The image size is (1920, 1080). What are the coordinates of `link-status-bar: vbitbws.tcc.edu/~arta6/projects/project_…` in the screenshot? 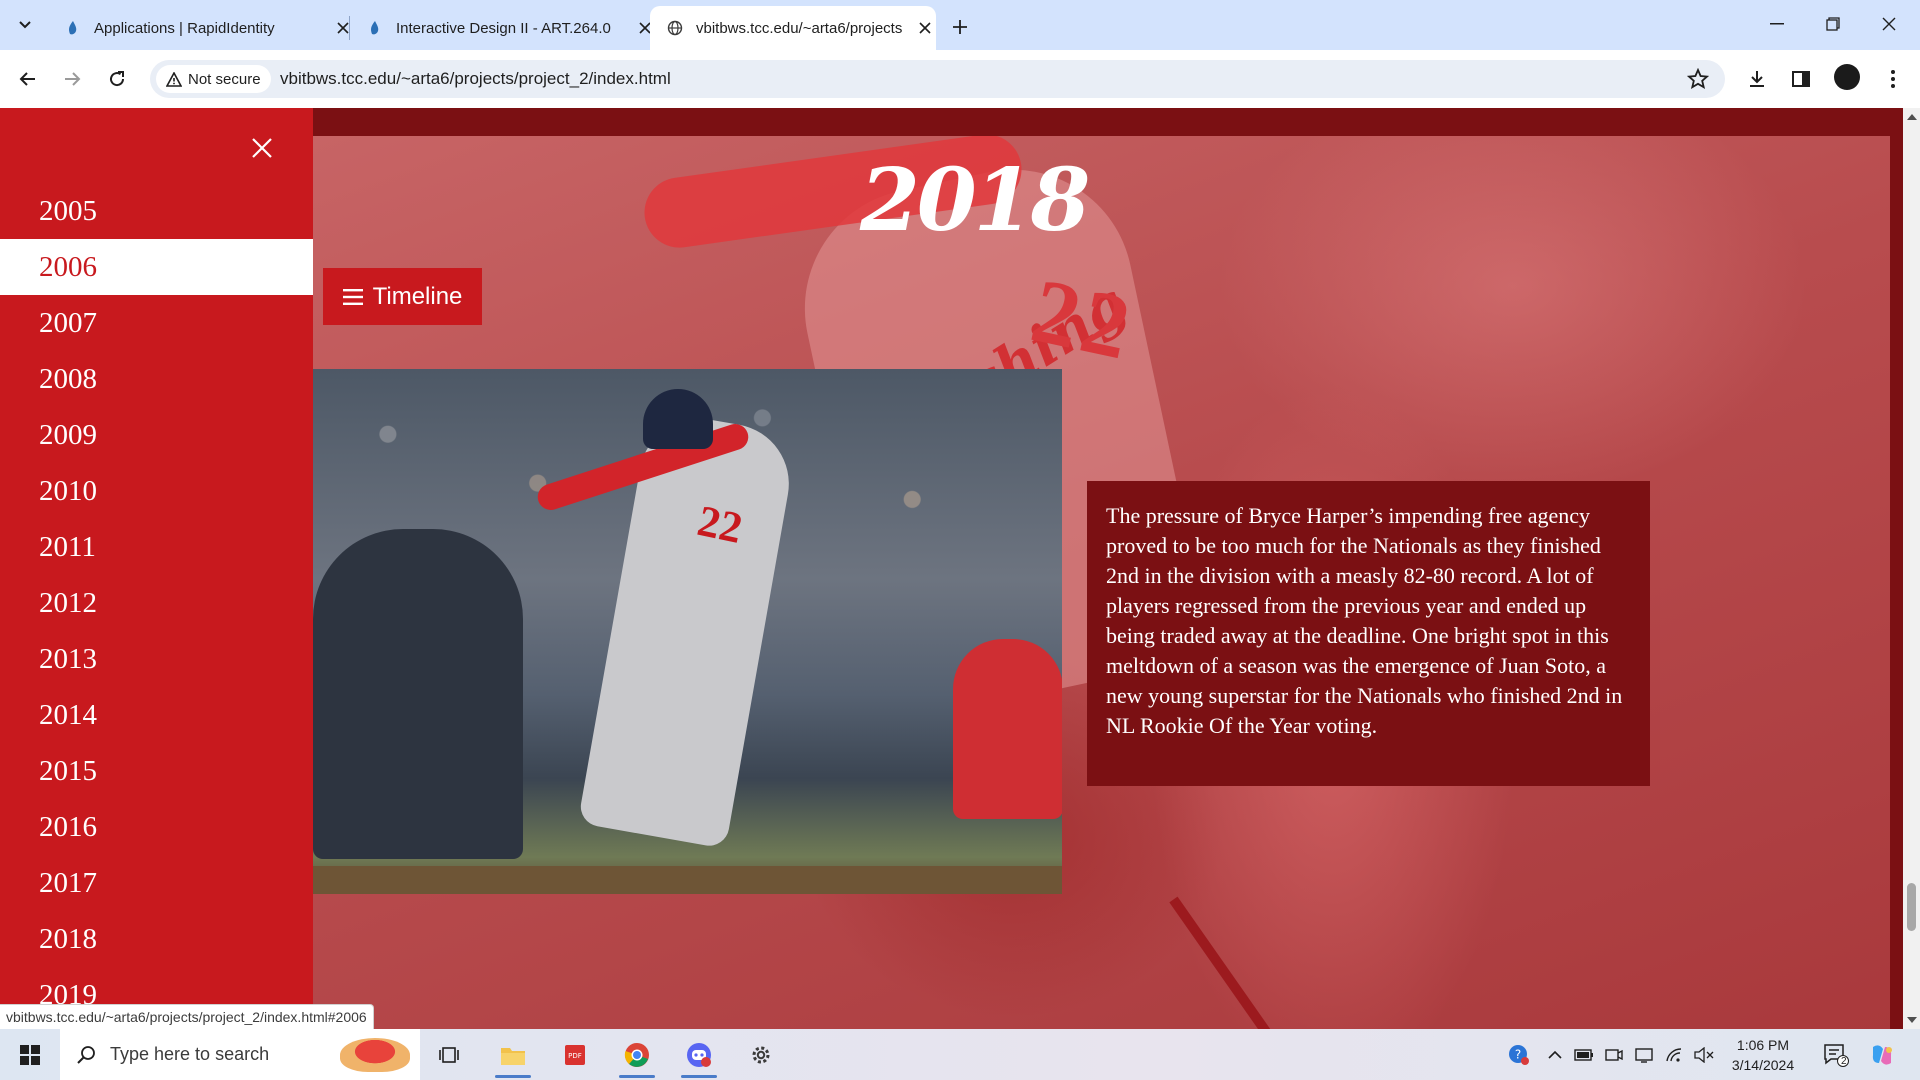 It's located at (187, 1017).